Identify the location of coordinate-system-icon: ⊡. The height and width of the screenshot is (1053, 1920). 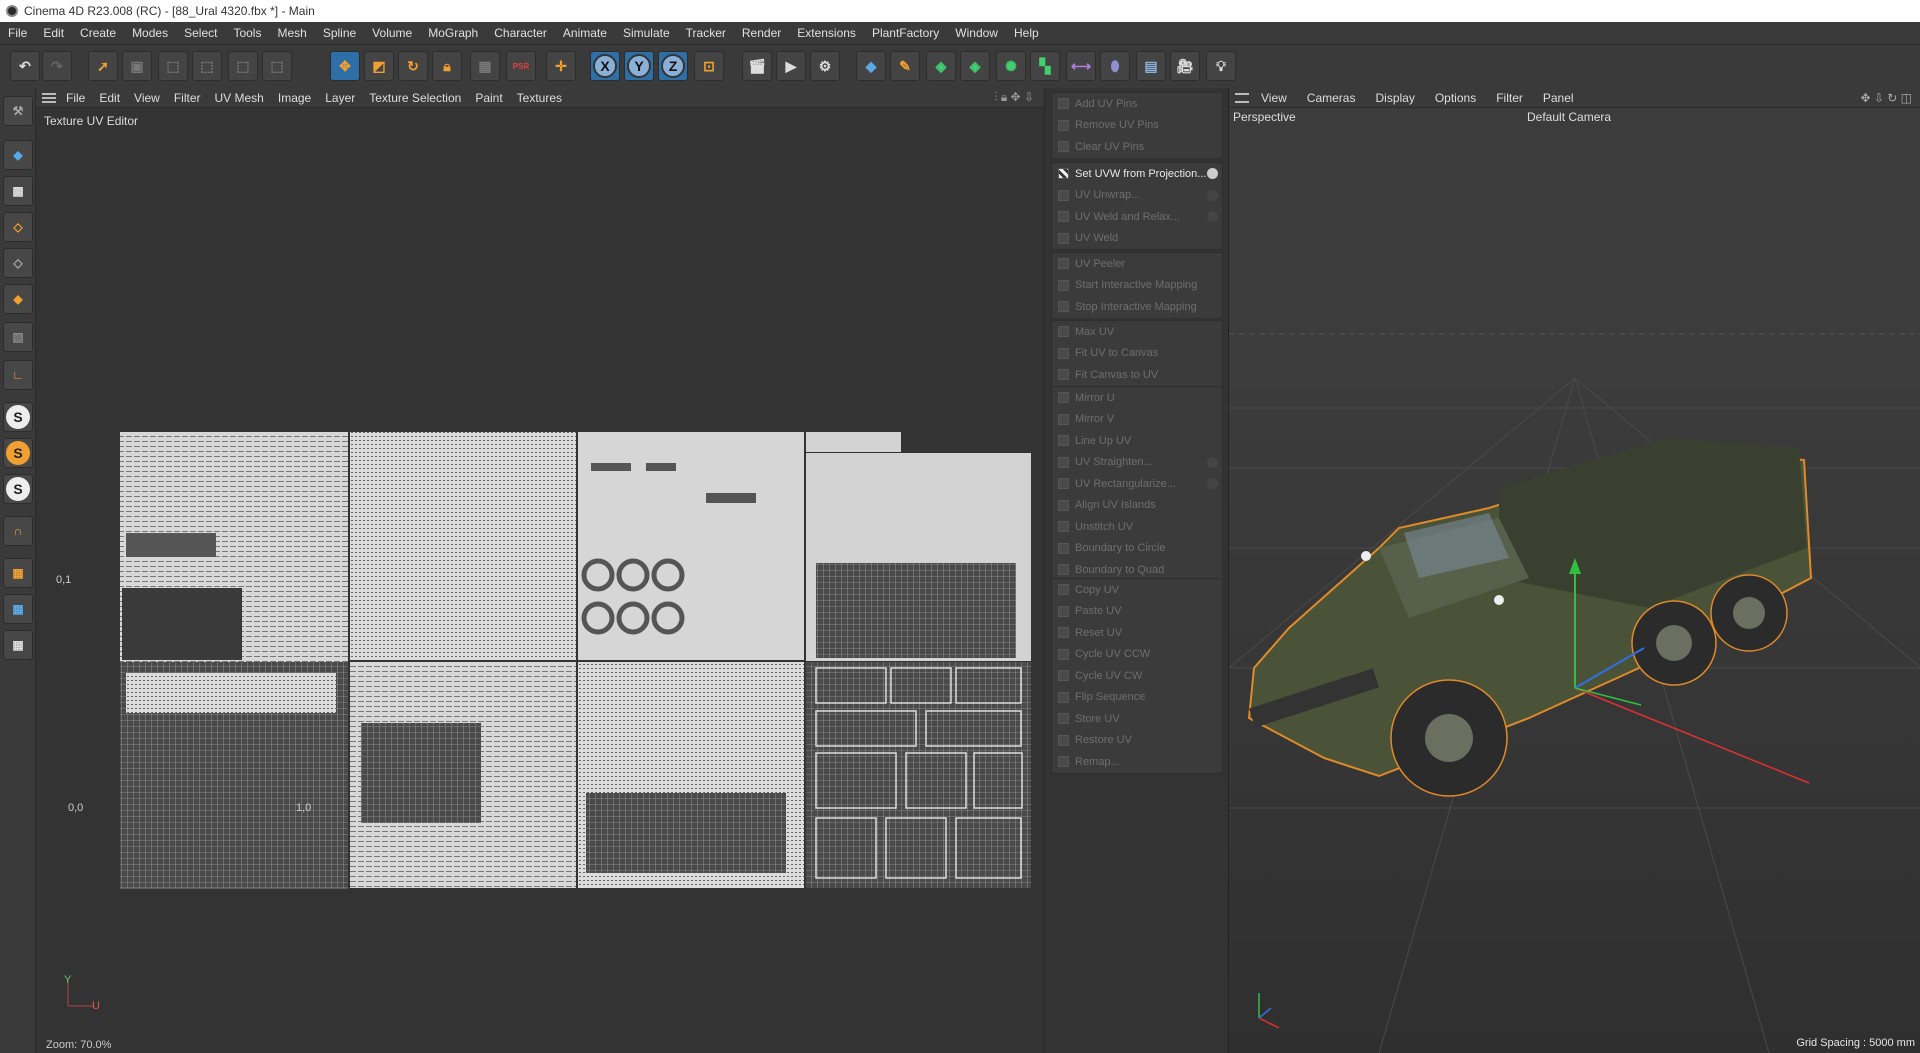
(709, 66).